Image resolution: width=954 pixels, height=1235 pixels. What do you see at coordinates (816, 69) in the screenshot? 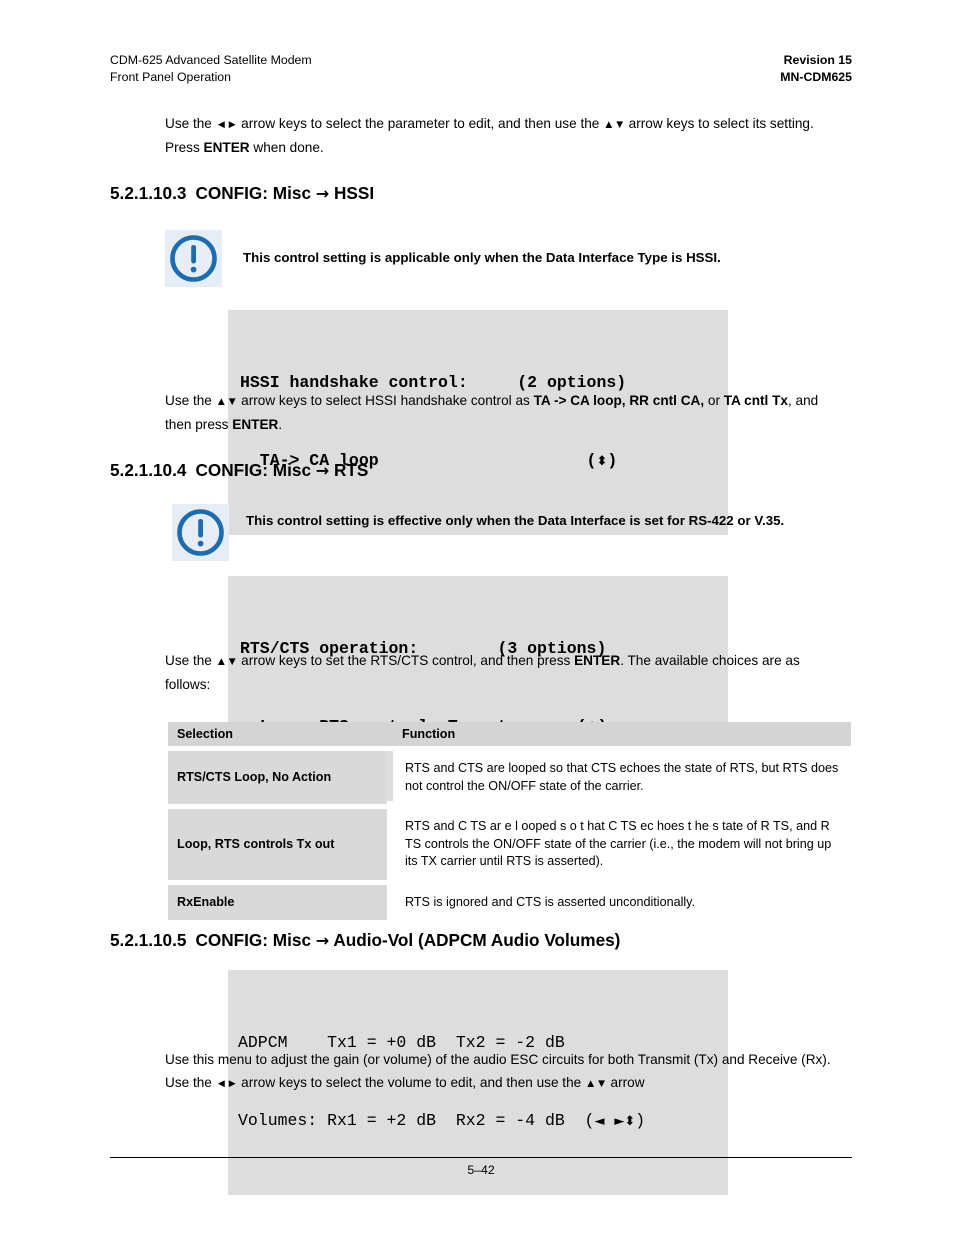
I see `header-right: Revision 15 MN-CDM625` at bounding box center [816, 69].